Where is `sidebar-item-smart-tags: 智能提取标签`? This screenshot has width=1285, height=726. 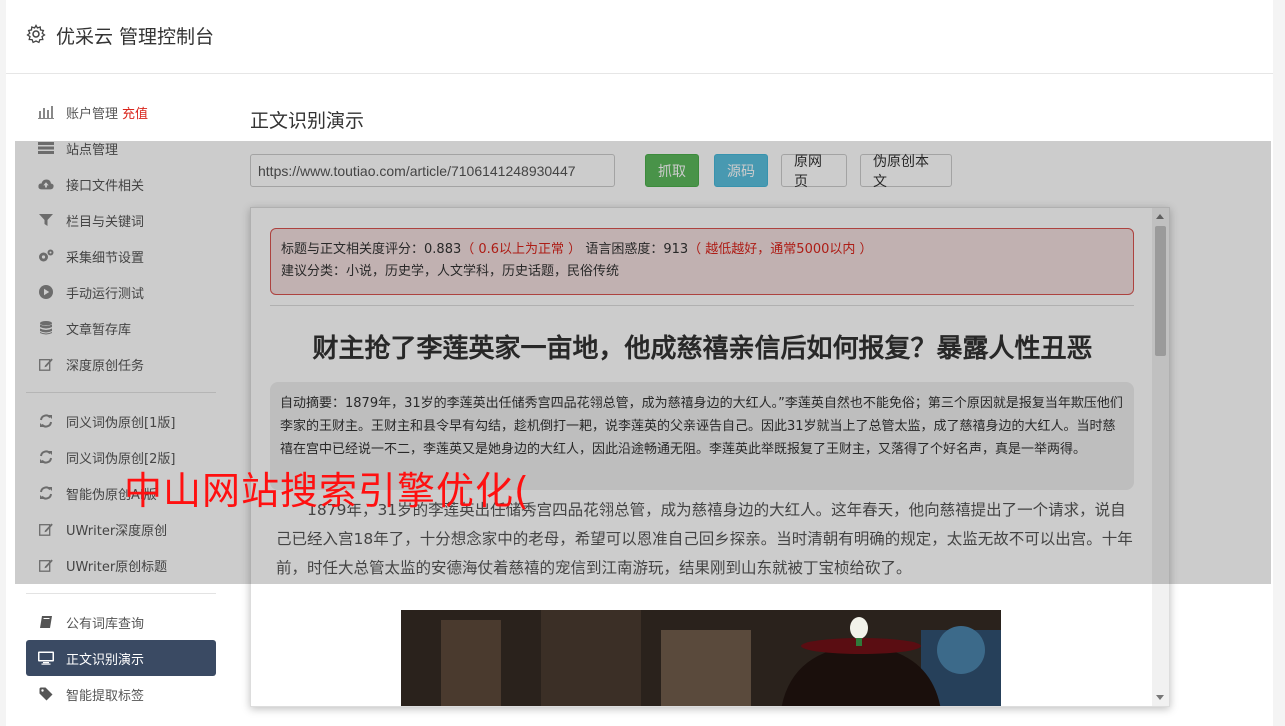 sidebar-item-smart-tags: 智能提取标签 is located at coordinates (121, 694).